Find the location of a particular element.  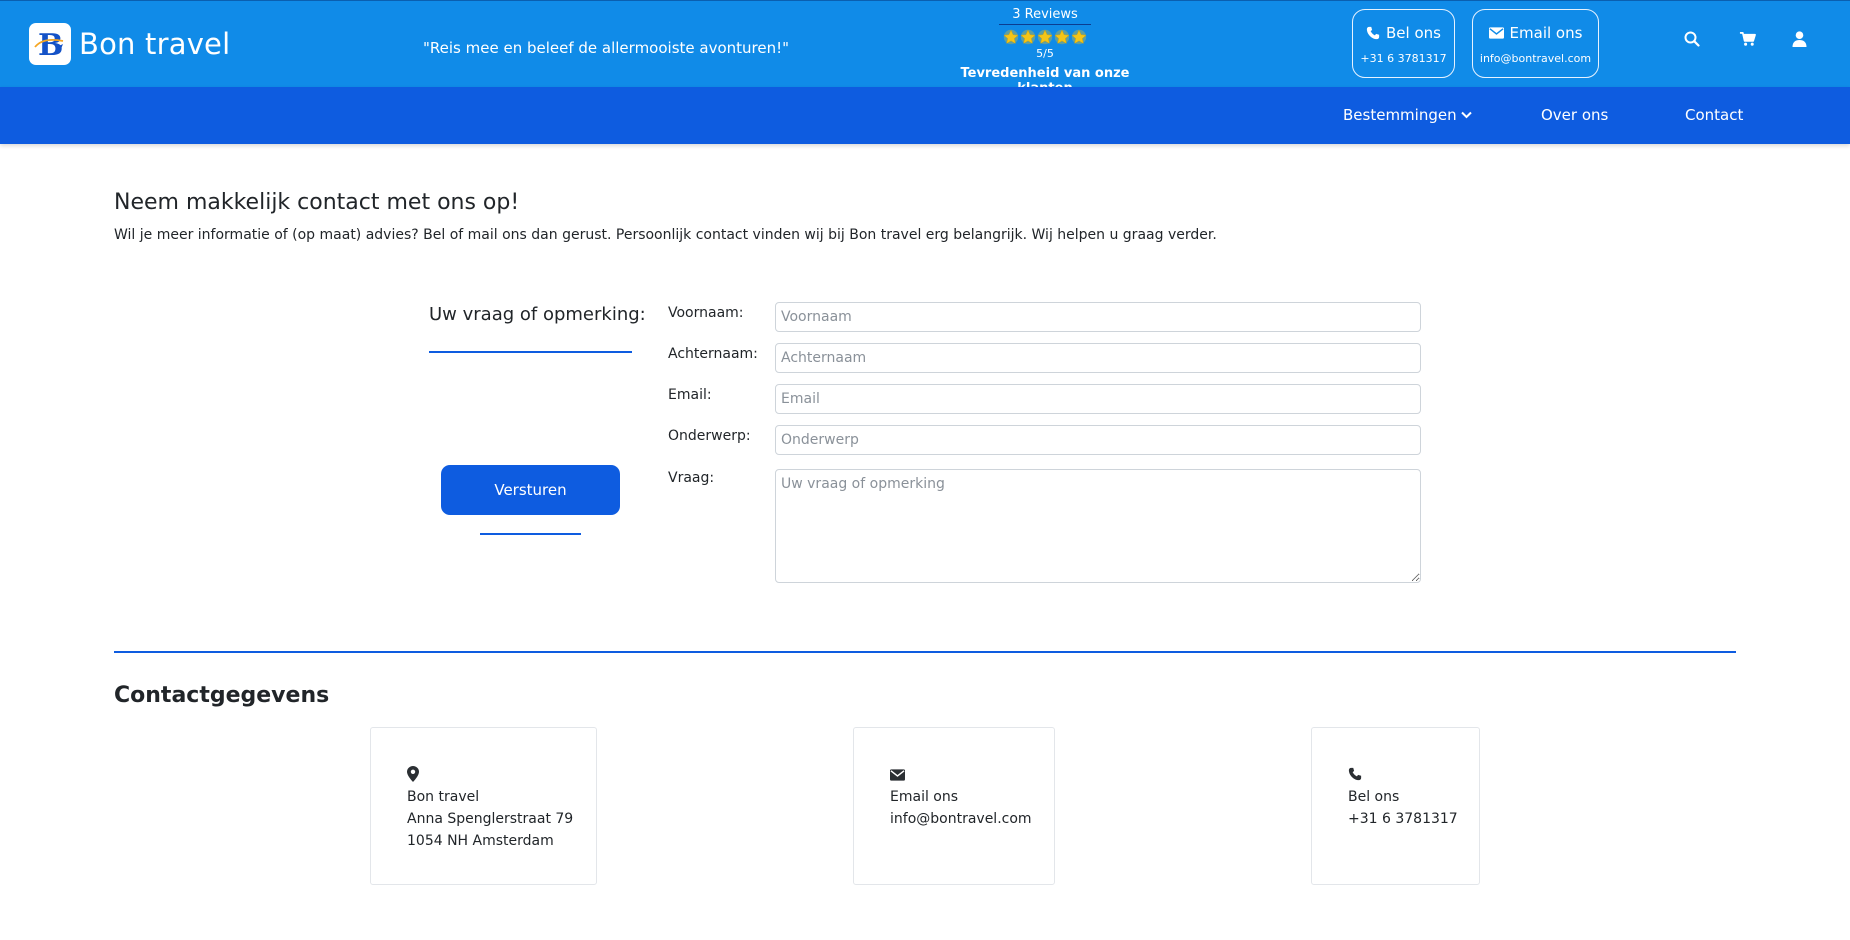

brand-name: Bon travel is located at coordinates (155, 44).